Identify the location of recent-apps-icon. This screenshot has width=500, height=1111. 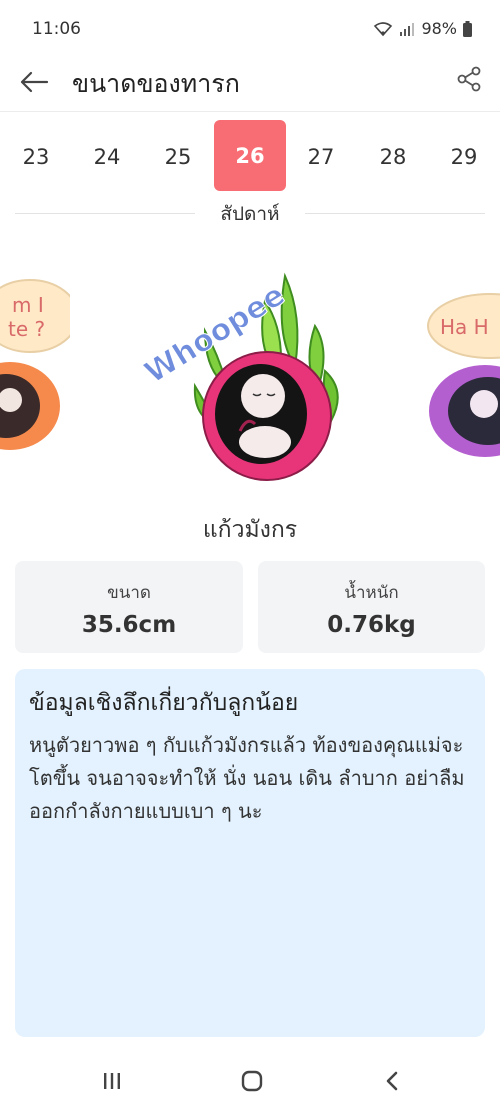
(112, 1081).